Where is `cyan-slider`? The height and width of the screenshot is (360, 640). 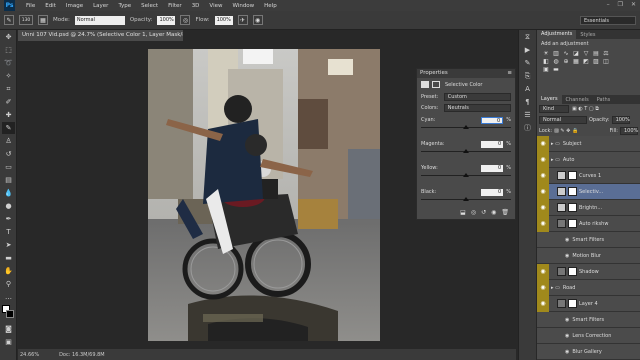 cyan-slider is located at coordinates (466, 127).